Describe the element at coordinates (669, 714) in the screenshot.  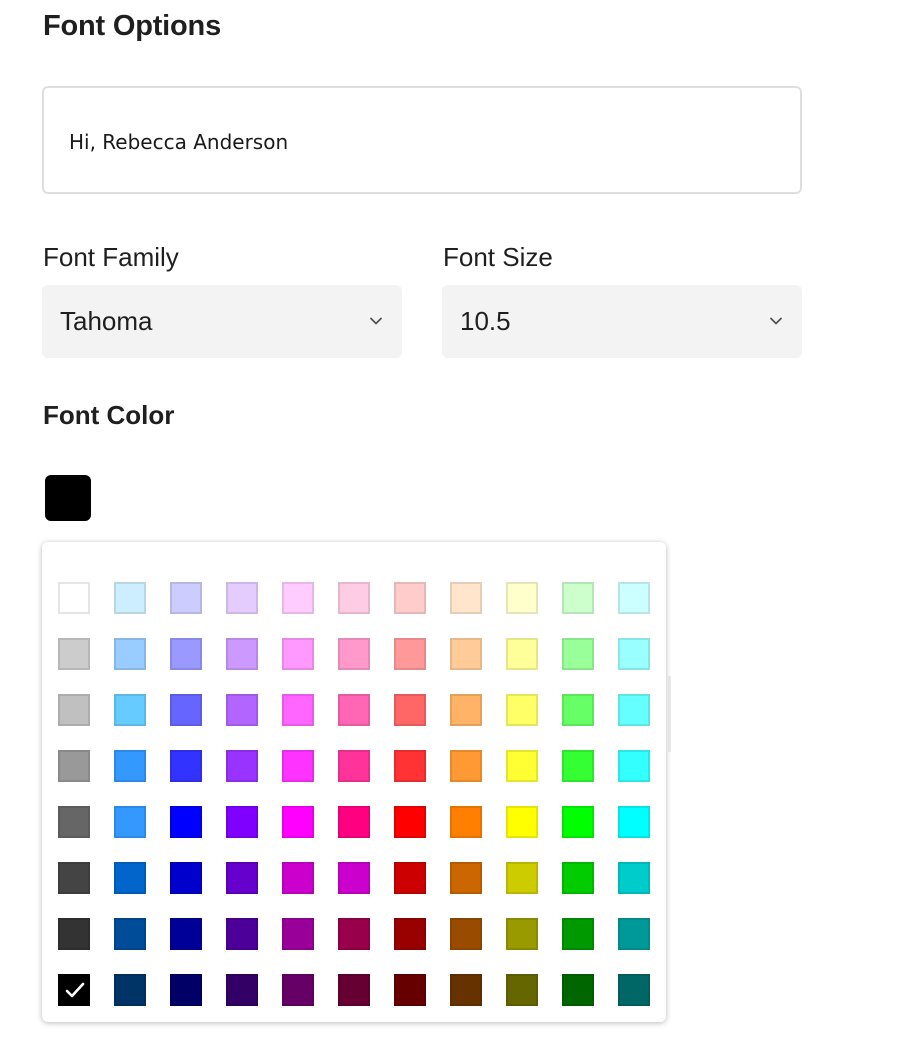
I see `scrollbar-edge` at that location.